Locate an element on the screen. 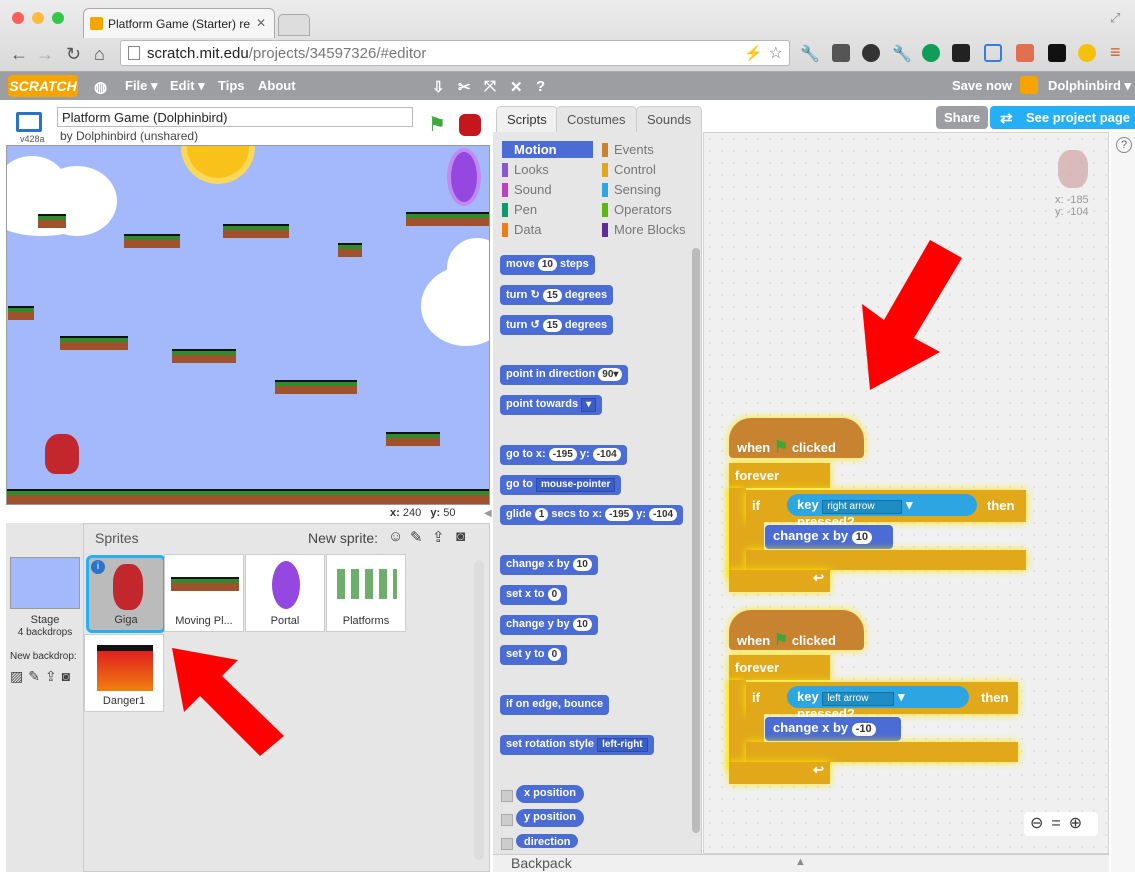  paint-brush-icon: ✎ is located at coordinates (416, 537).